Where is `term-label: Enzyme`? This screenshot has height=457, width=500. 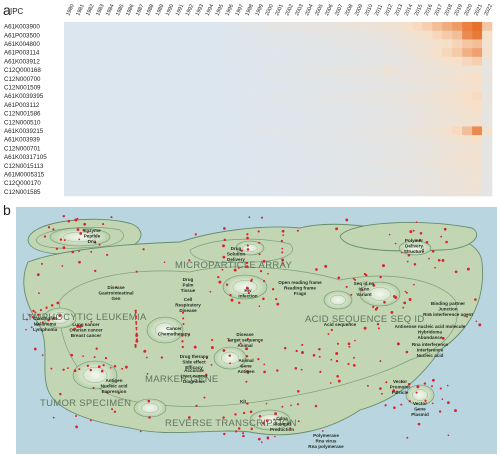 term-label: Enzyme is located at coordinates (92, 230).